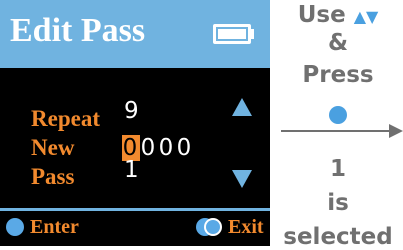 Image resolution: width=403 pixels, height=250 pixels. I want to click on battery-level, so click(232, 34).